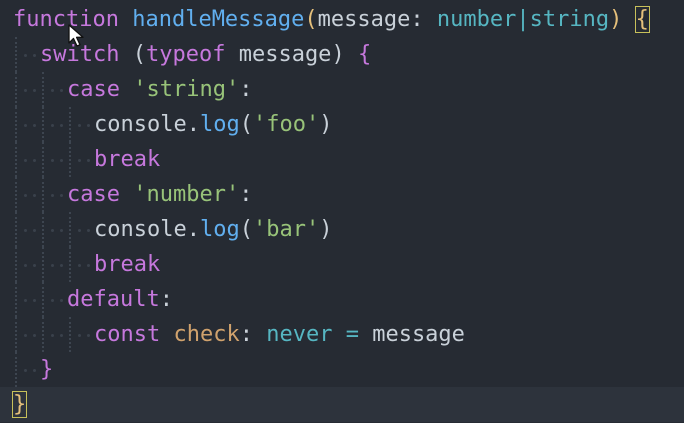  What do you see at coordinates (342, 194) in the screenshot?
I see `code-line: case 'number':` at bounding box center [342, 194].